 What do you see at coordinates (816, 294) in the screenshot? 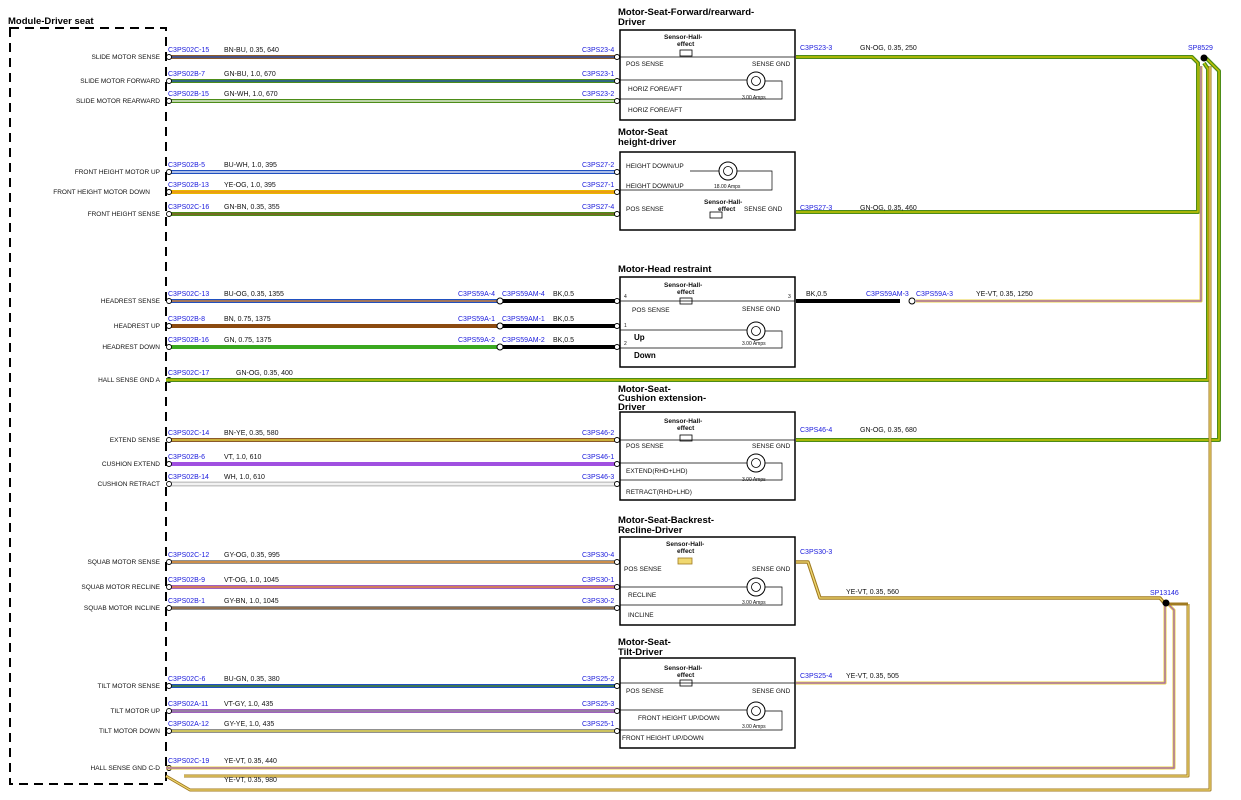
I see `right-bk-3: BK,0.5` at bounding box center [816, 294].